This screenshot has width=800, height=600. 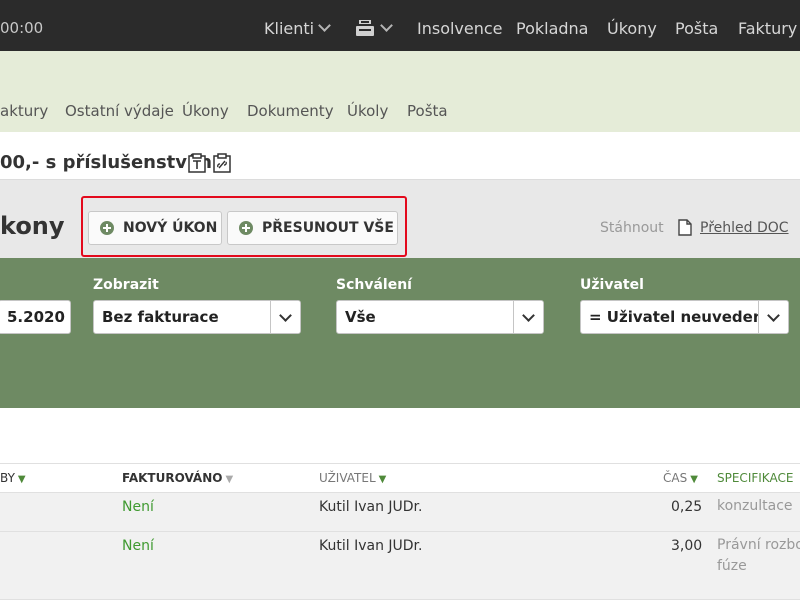 I want to click on date-filter-value: 5.2020, so click(x=36, y=317).